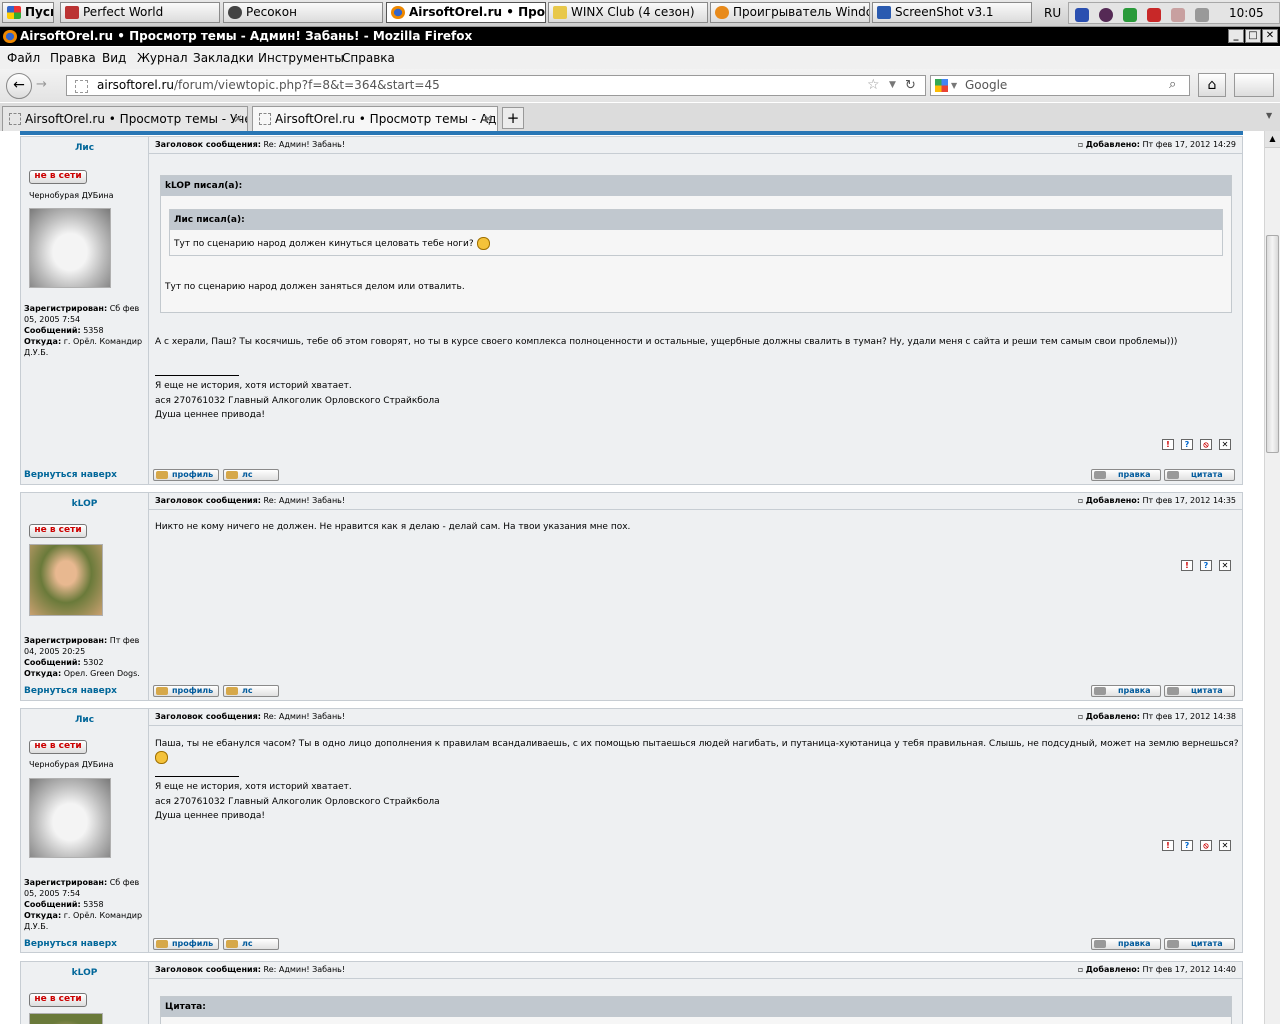 The width and height of the screenshot is (1280, 1024). What do you see at coordinates (873, 85) in the screenshot?
I see `bookmark-star-icon: ☆` at bounding box center [873, 85].